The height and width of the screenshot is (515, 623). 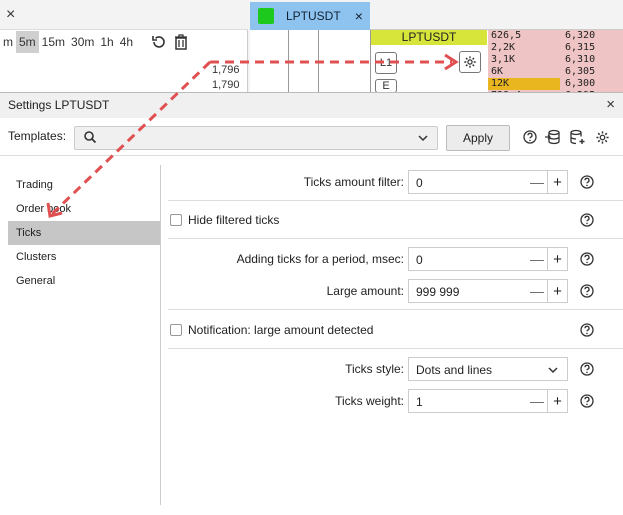 I want to click on large-amount-value: 999 999, so click(x=438, y=292).